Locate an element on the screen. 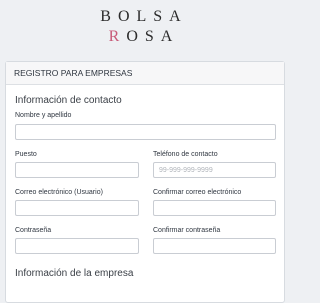  position-input is located at coordinates (77, 170).